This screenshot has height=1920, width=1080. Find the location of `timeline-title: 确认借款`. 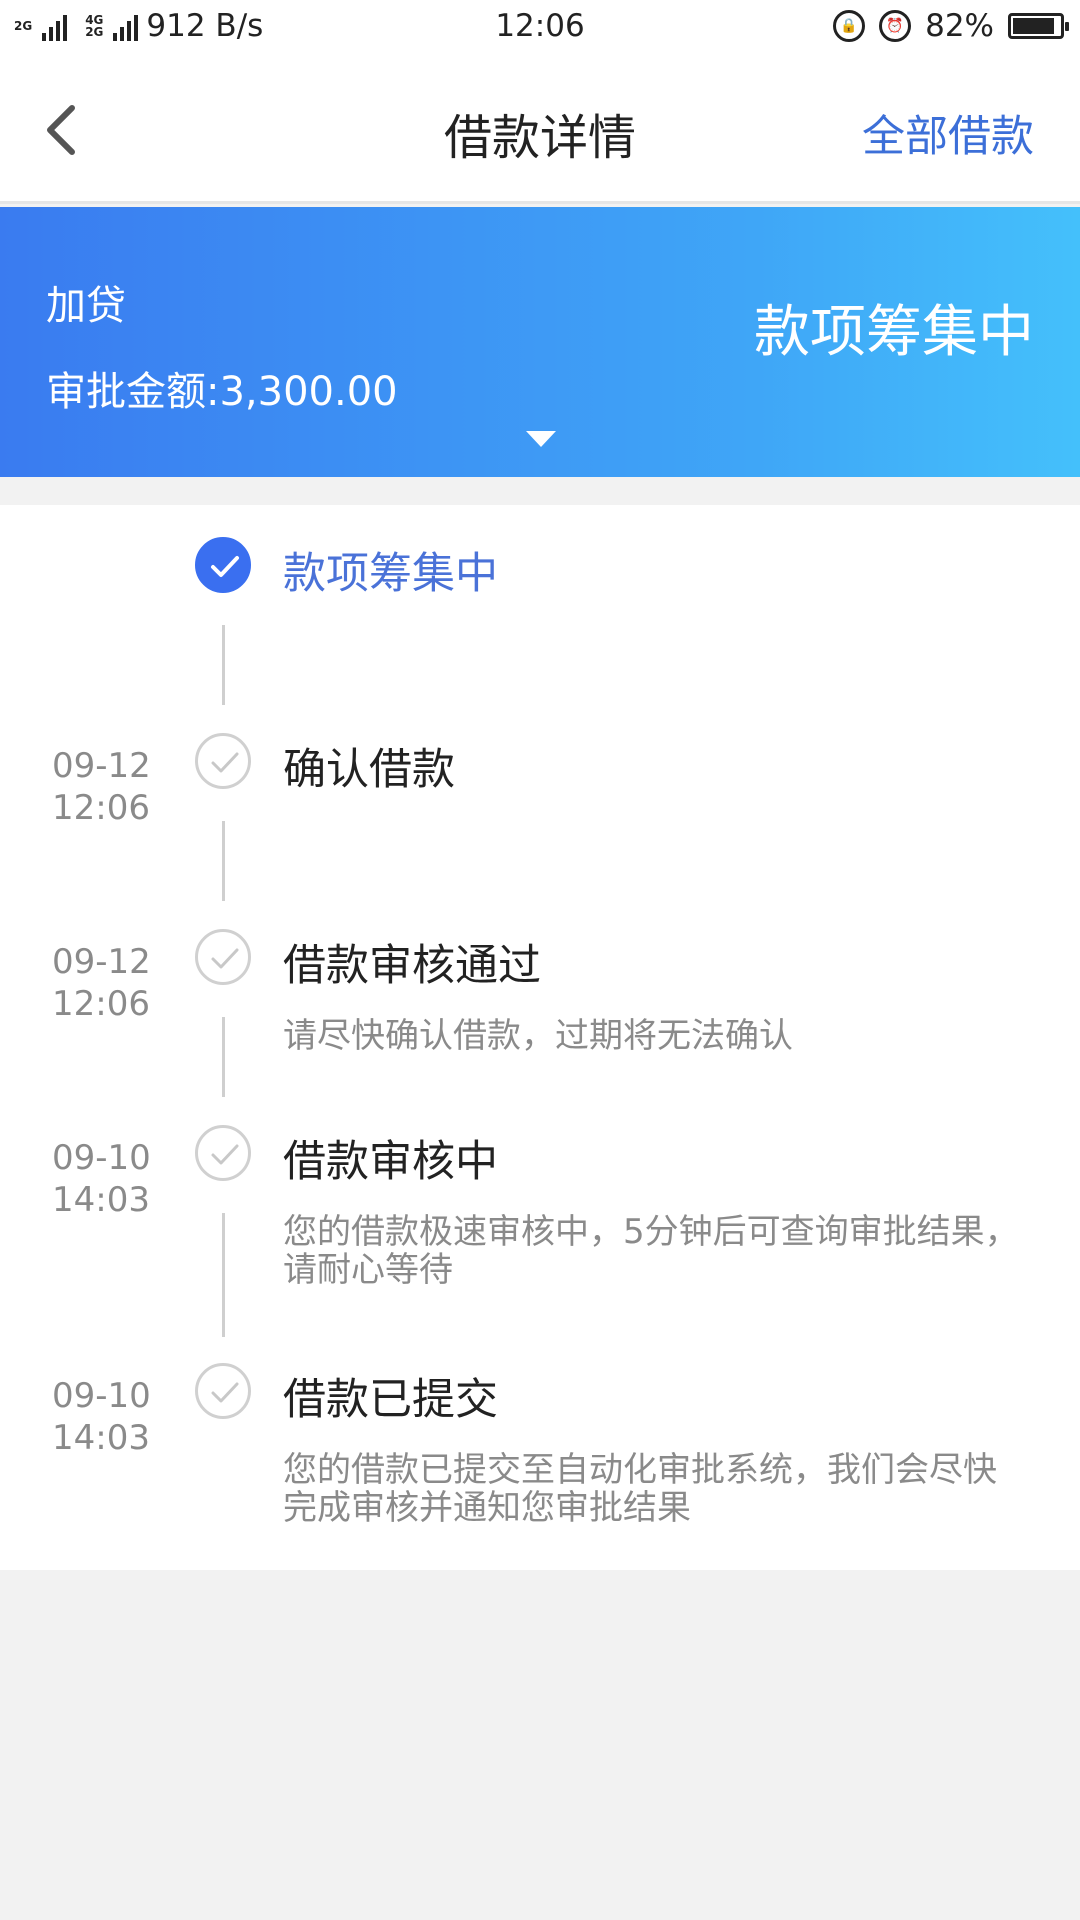

timeline-title: 确认借款 is located at coordinates (369, 770).